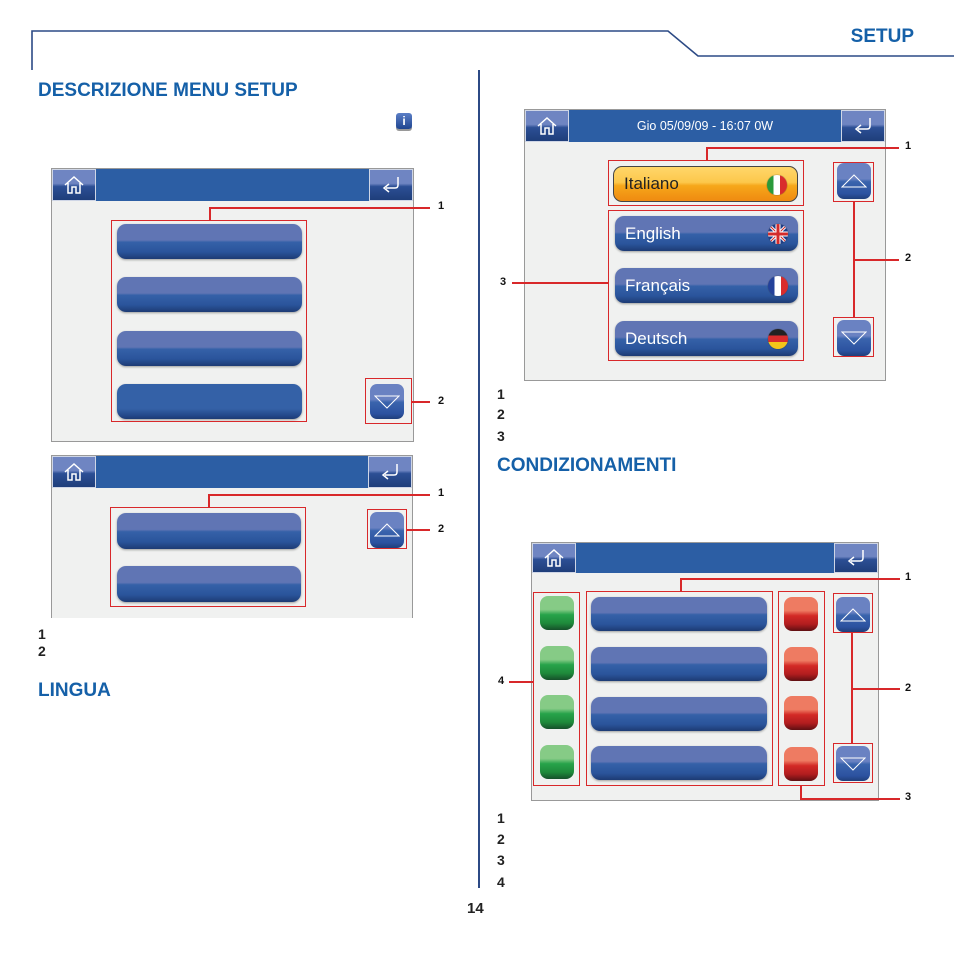 The image size is (954, 954). Describe the element at coordinates (404, 121) in the screenshot. I see `info-icon: i` at that location.